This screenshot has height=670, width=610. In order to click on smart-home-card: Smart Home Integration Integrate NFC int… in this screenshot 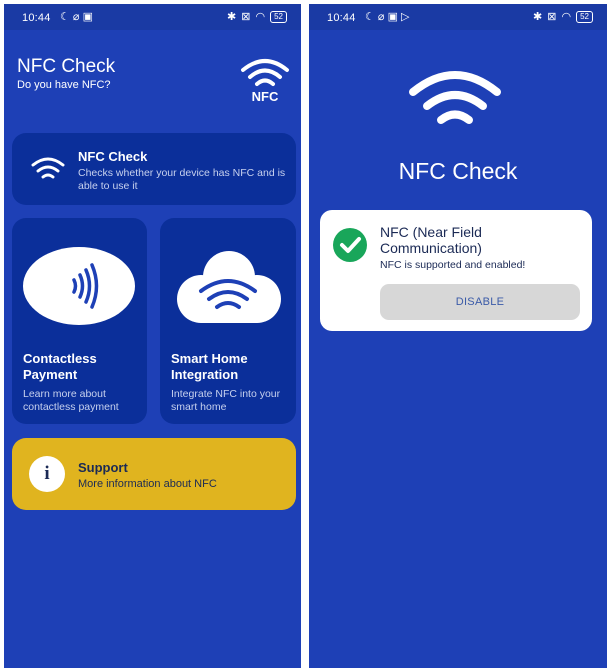, I will do `click(228, 321)`.